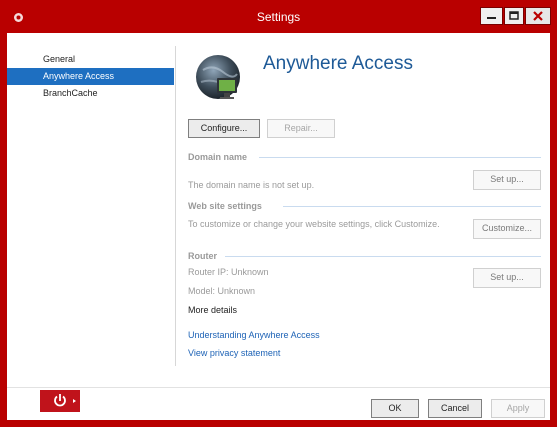  Describe the element at coordinates (278, 387) in the screenshot. I see `footer-divider` at that location.